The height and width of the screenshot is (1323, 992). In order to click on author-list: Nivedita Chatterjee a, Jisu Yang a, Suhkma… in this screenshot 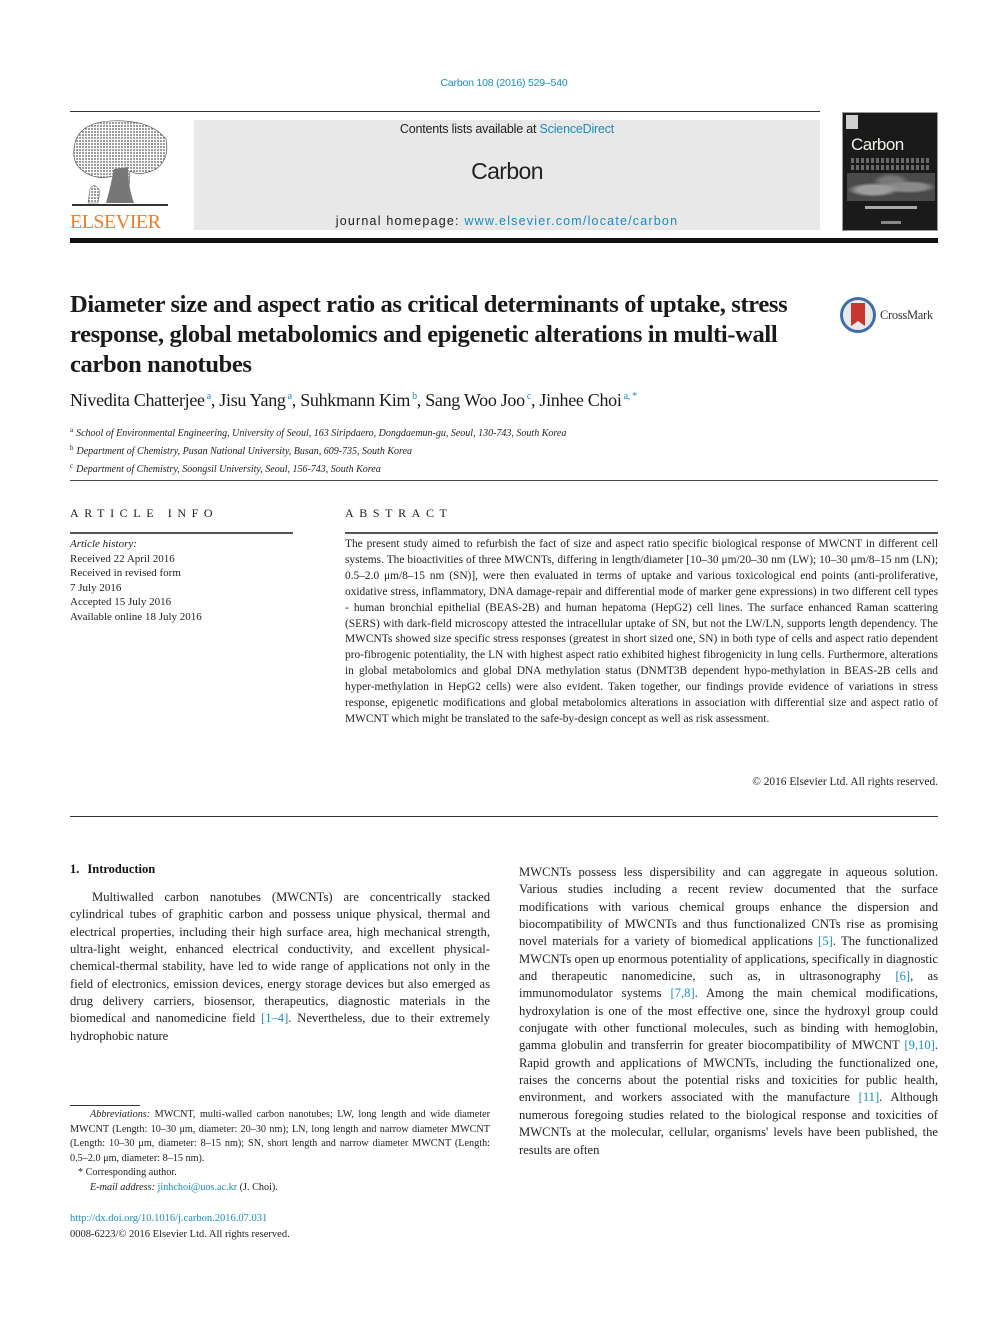, I will do `click(450, 400)`.